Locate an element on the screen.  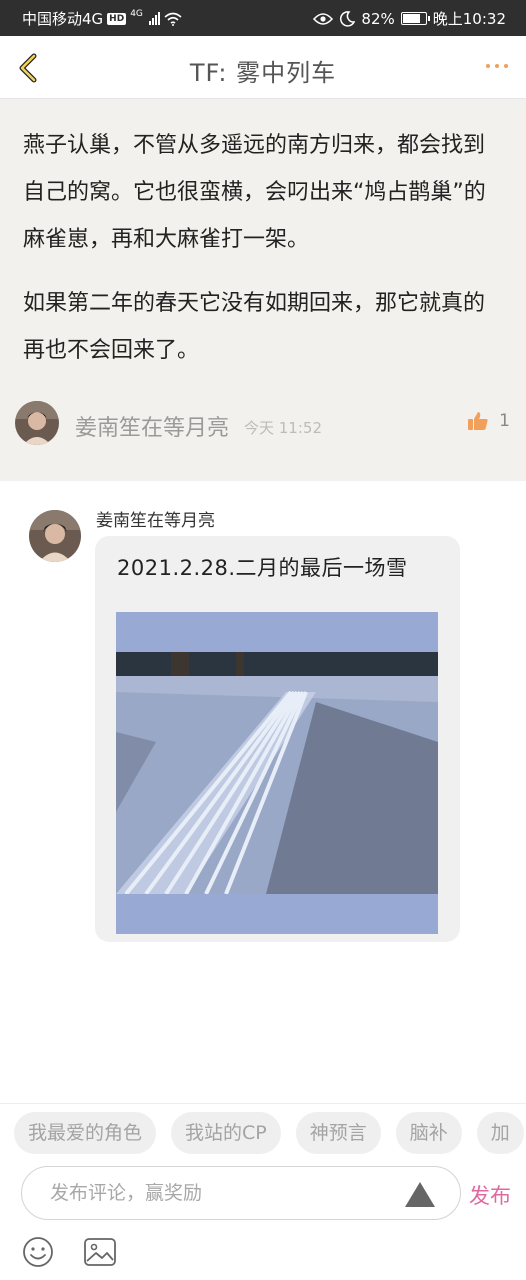
emoji-icon is located at coordinates (38, 1252).